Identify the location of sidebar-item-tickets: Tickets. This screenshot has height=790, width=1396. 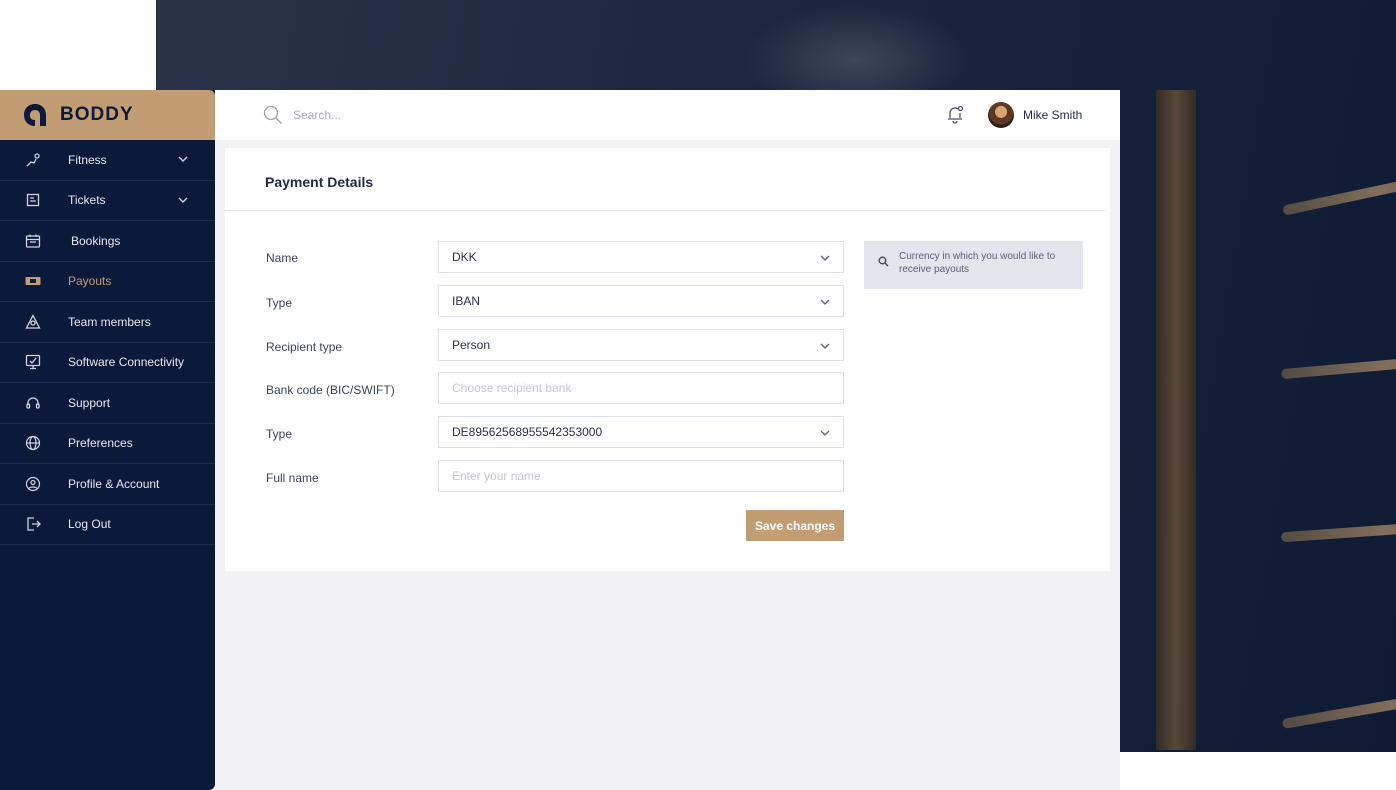
(107, 201).